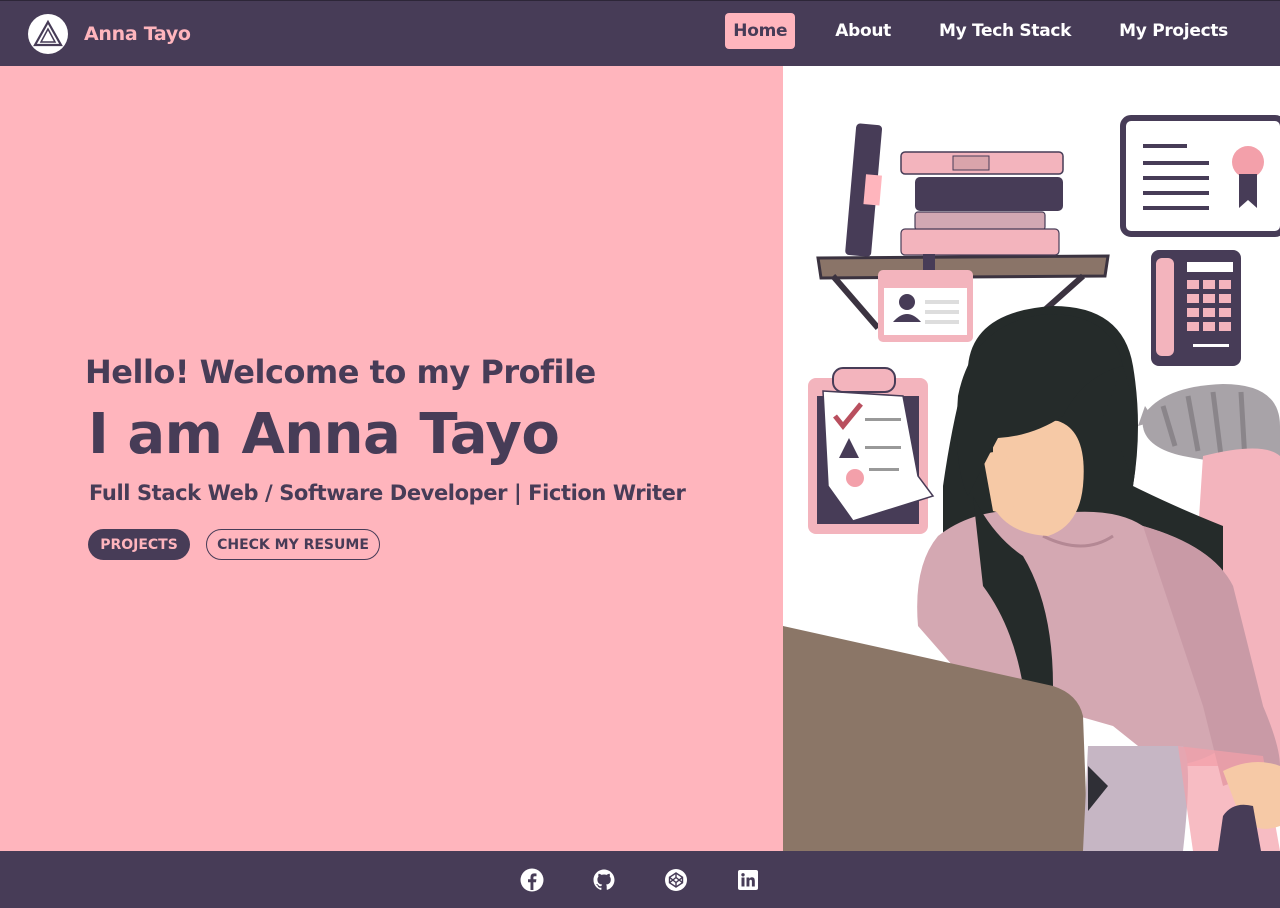 This screenshot has height=908, width=1280. What do you see at coordinates (340, 372) in the screenshot?
I see `hero-greeting: Hello! Welcome to my Profile` at bounding box center [340, 372].